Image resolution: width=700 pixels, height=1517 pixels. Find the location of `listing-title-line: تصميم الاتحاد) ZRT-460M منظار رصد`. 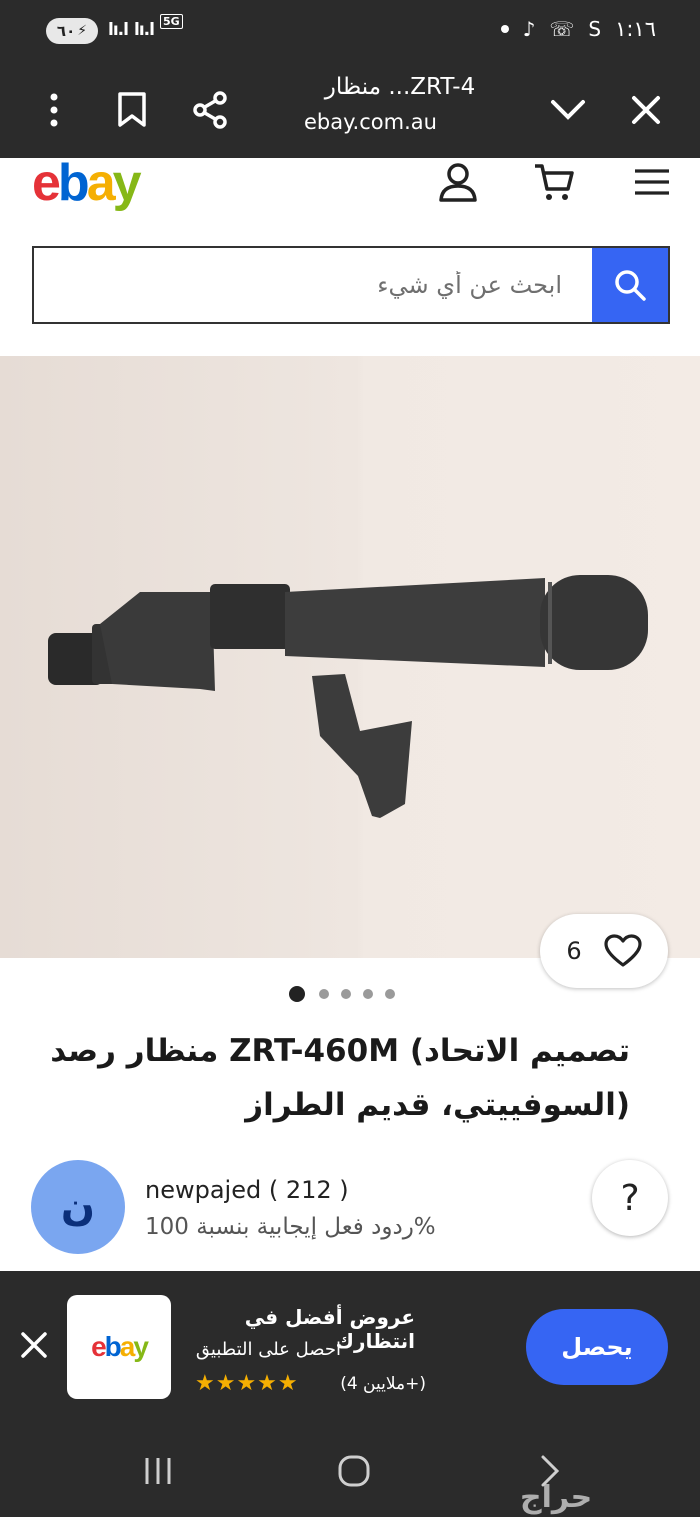

listing-title-line: تصميم الاتحاد) ZRT-460M منظار رصد is located at coordinates (340, 1051).